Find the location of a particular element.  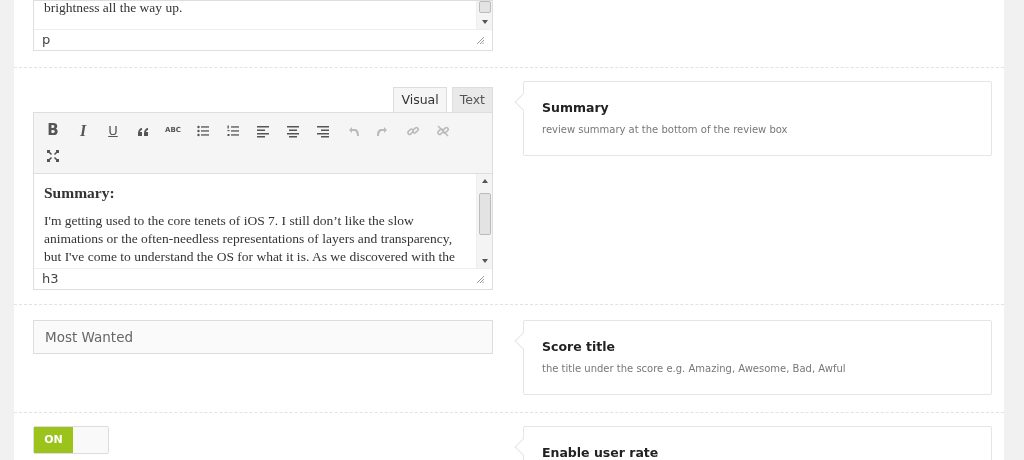

align-center-icon is located at coordinates (293, 130).